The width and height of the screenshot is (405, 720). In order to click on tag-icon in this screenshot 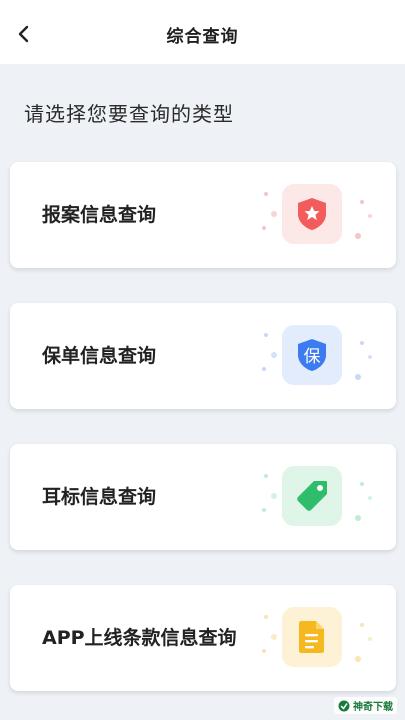, I will do `click(312, 496)`.